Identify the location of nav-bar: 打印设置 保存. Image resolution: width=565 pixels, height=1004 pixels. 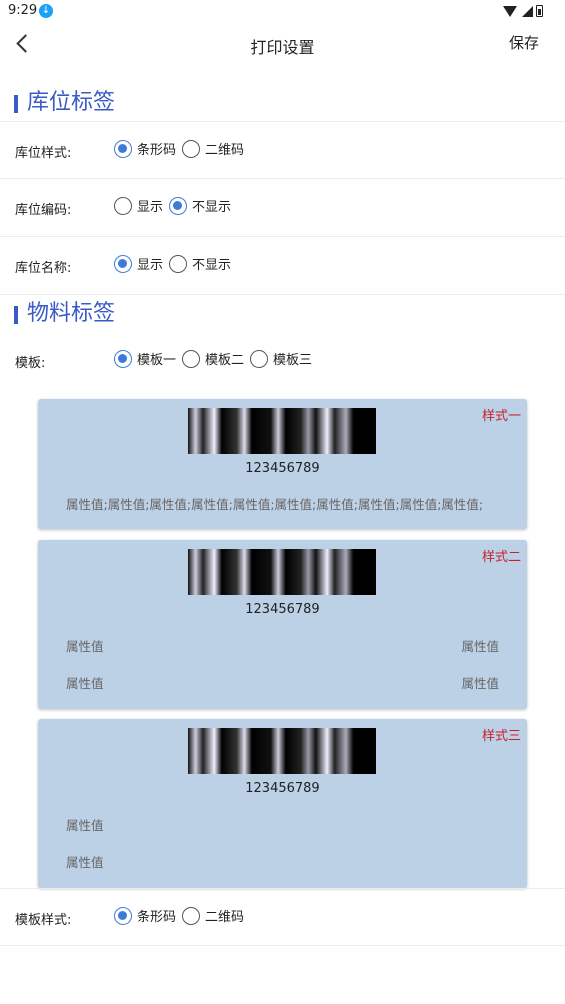
(282, 48).